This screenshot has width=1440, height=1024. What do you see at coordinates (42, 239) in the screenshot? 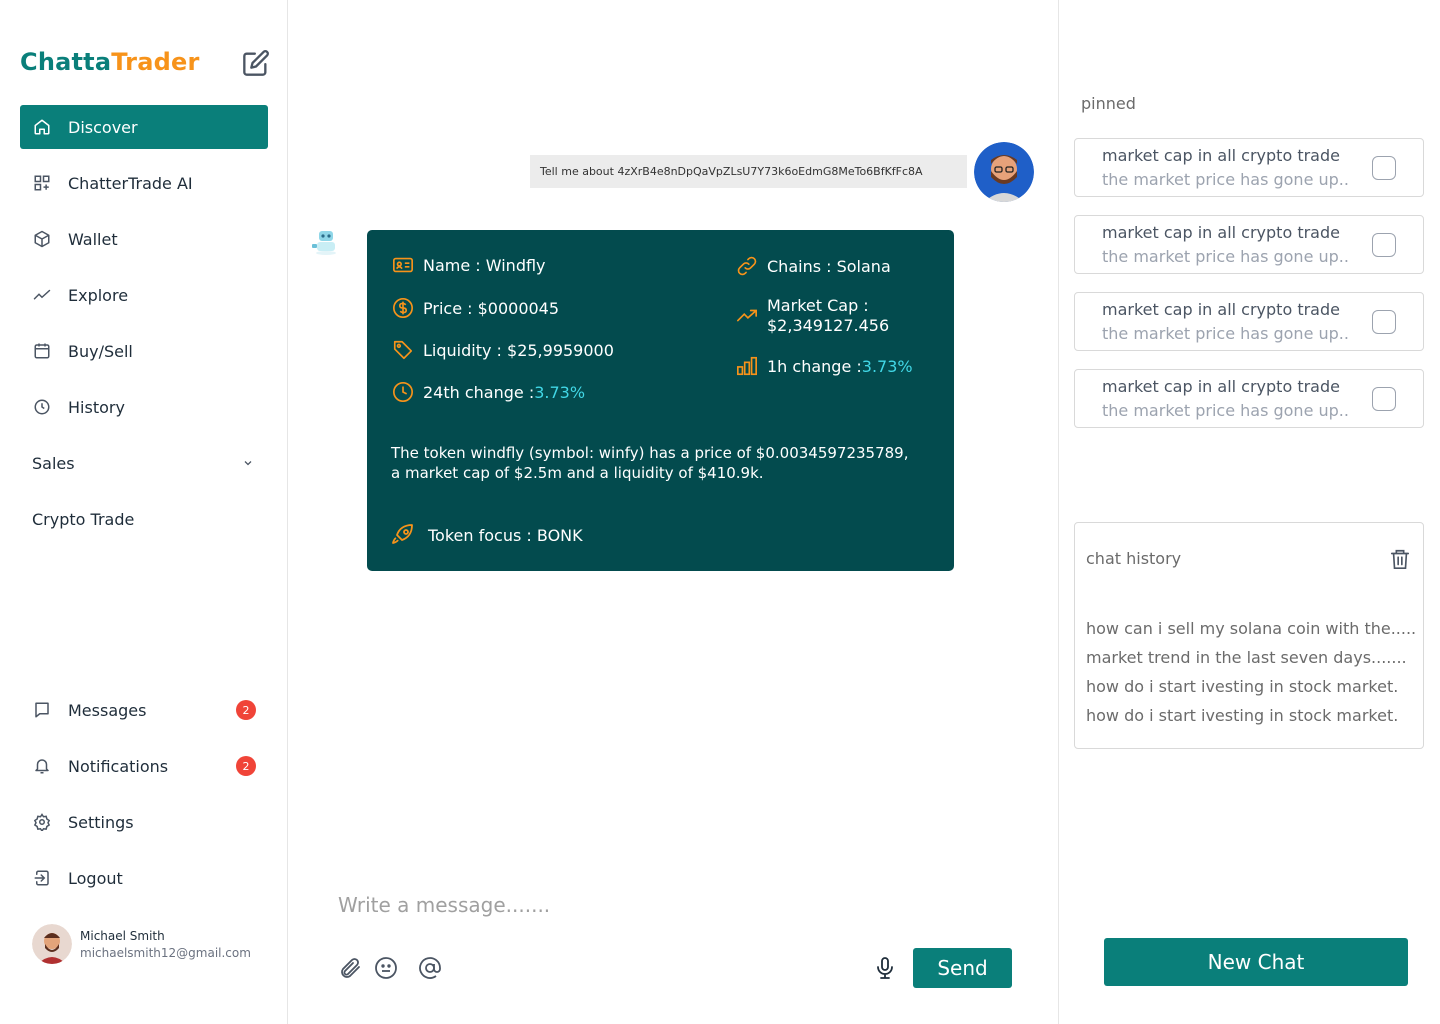
I see `box-icon` at bounding box center [42, 239].